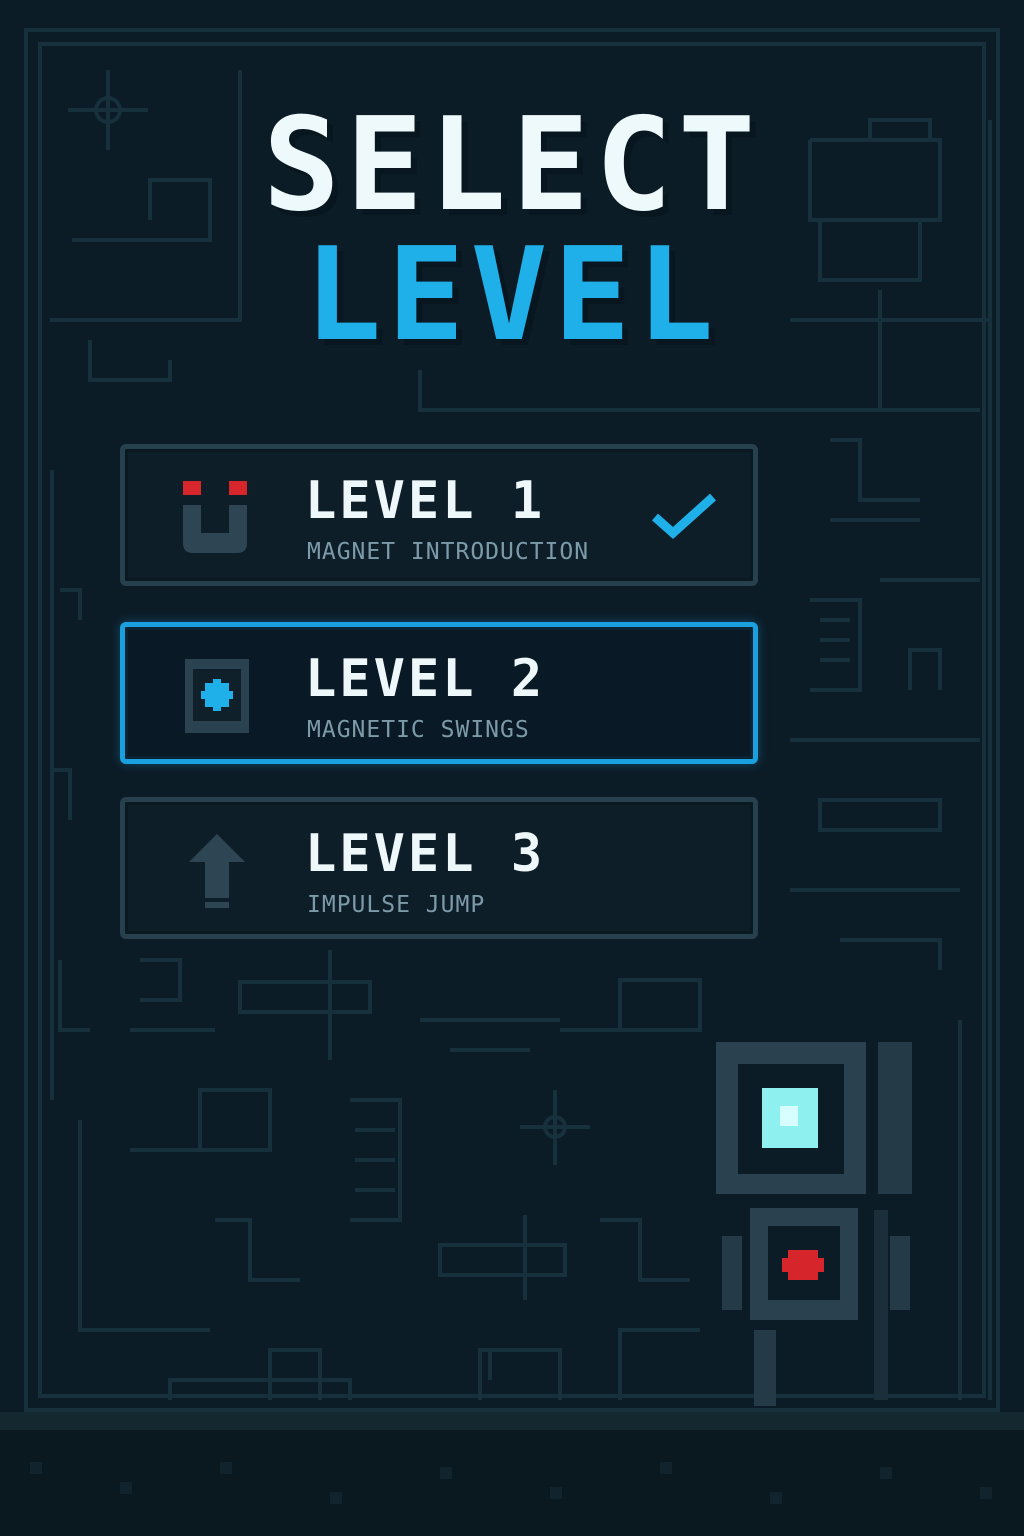  What do you see at coordinates (215, 517) in the screenshot?
I see `magnet-icon` at bounding box center [215, 517].